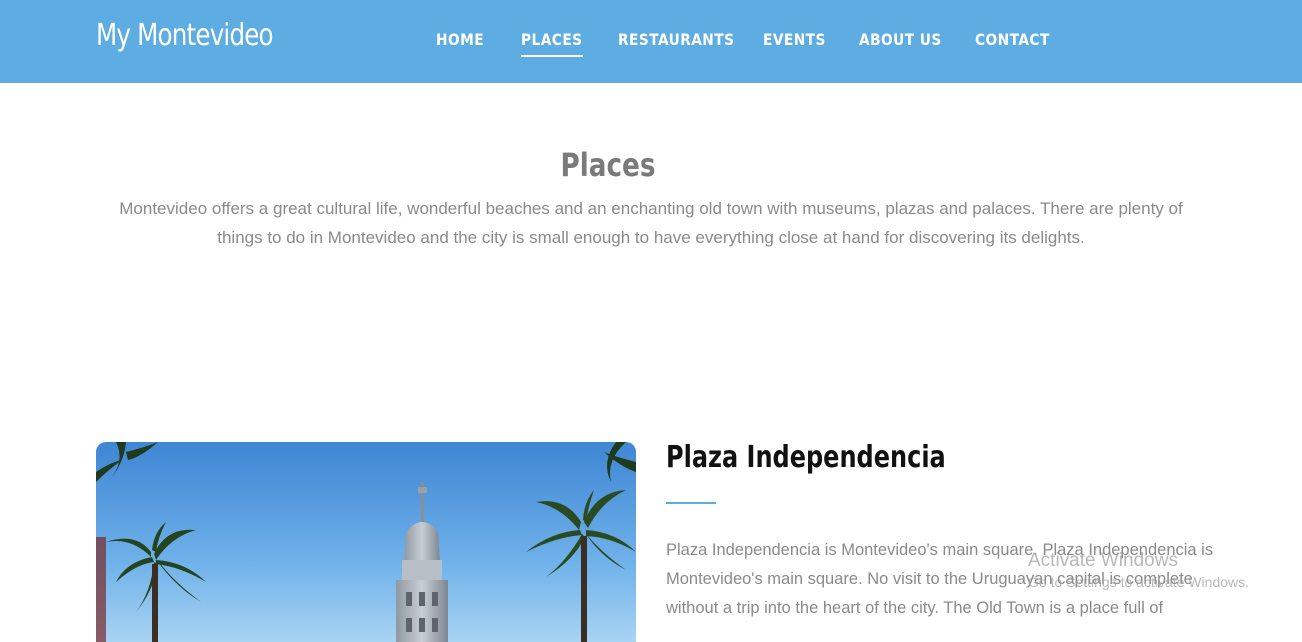 The image size is (1302, 642). I want to click on place-title: Plaza Independencia, so click(806, 457).